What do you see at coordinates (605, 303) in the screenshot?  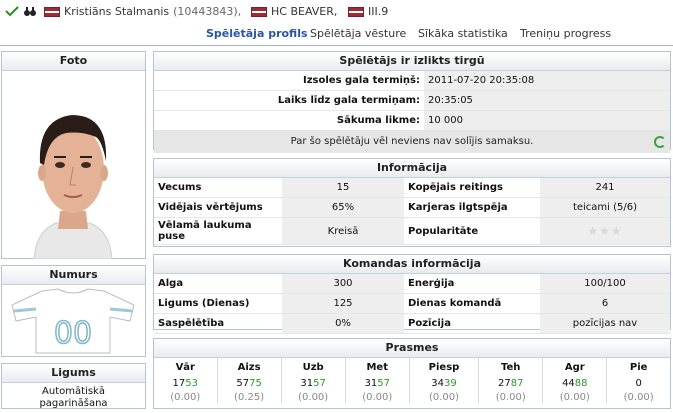 I see `days-in-team-value: 6` at bounding box center [605, 303].